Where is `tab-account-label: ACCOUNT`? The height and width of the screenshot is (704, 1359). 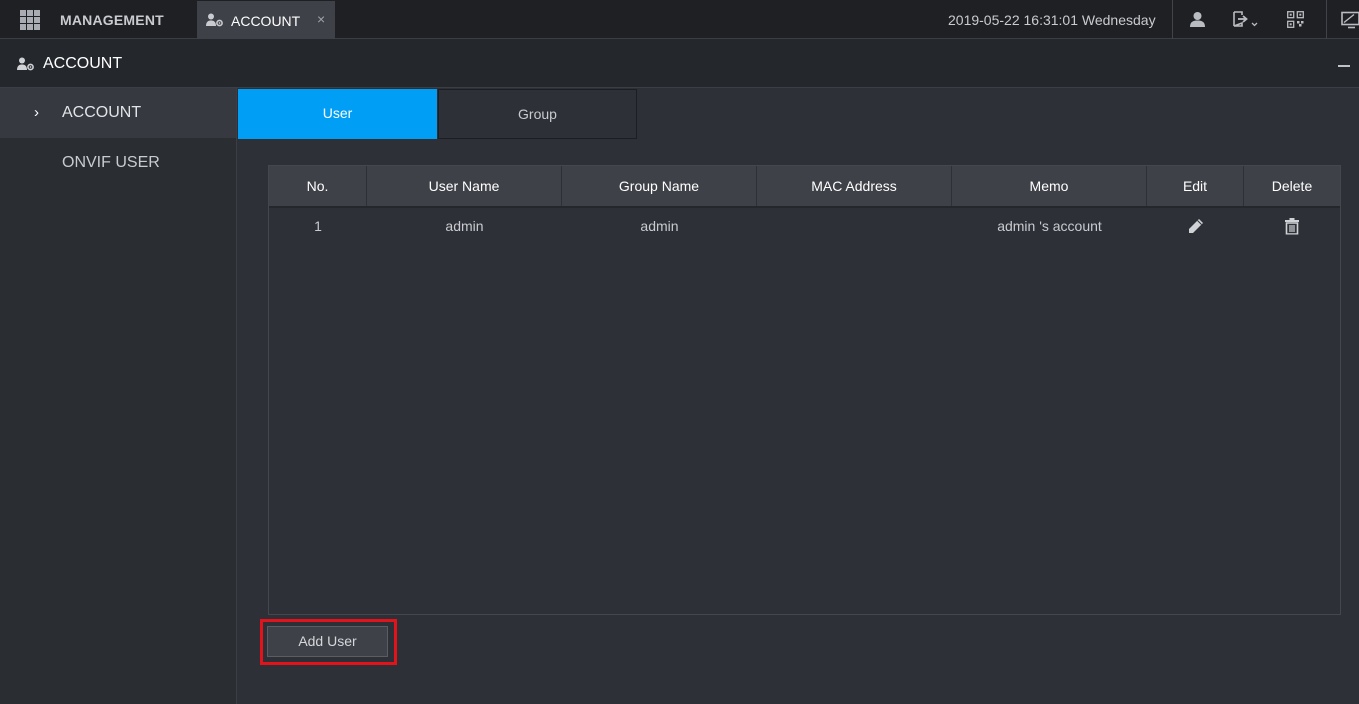 tab-account-label: ACCOUNT is located at coordinates (266, 21).